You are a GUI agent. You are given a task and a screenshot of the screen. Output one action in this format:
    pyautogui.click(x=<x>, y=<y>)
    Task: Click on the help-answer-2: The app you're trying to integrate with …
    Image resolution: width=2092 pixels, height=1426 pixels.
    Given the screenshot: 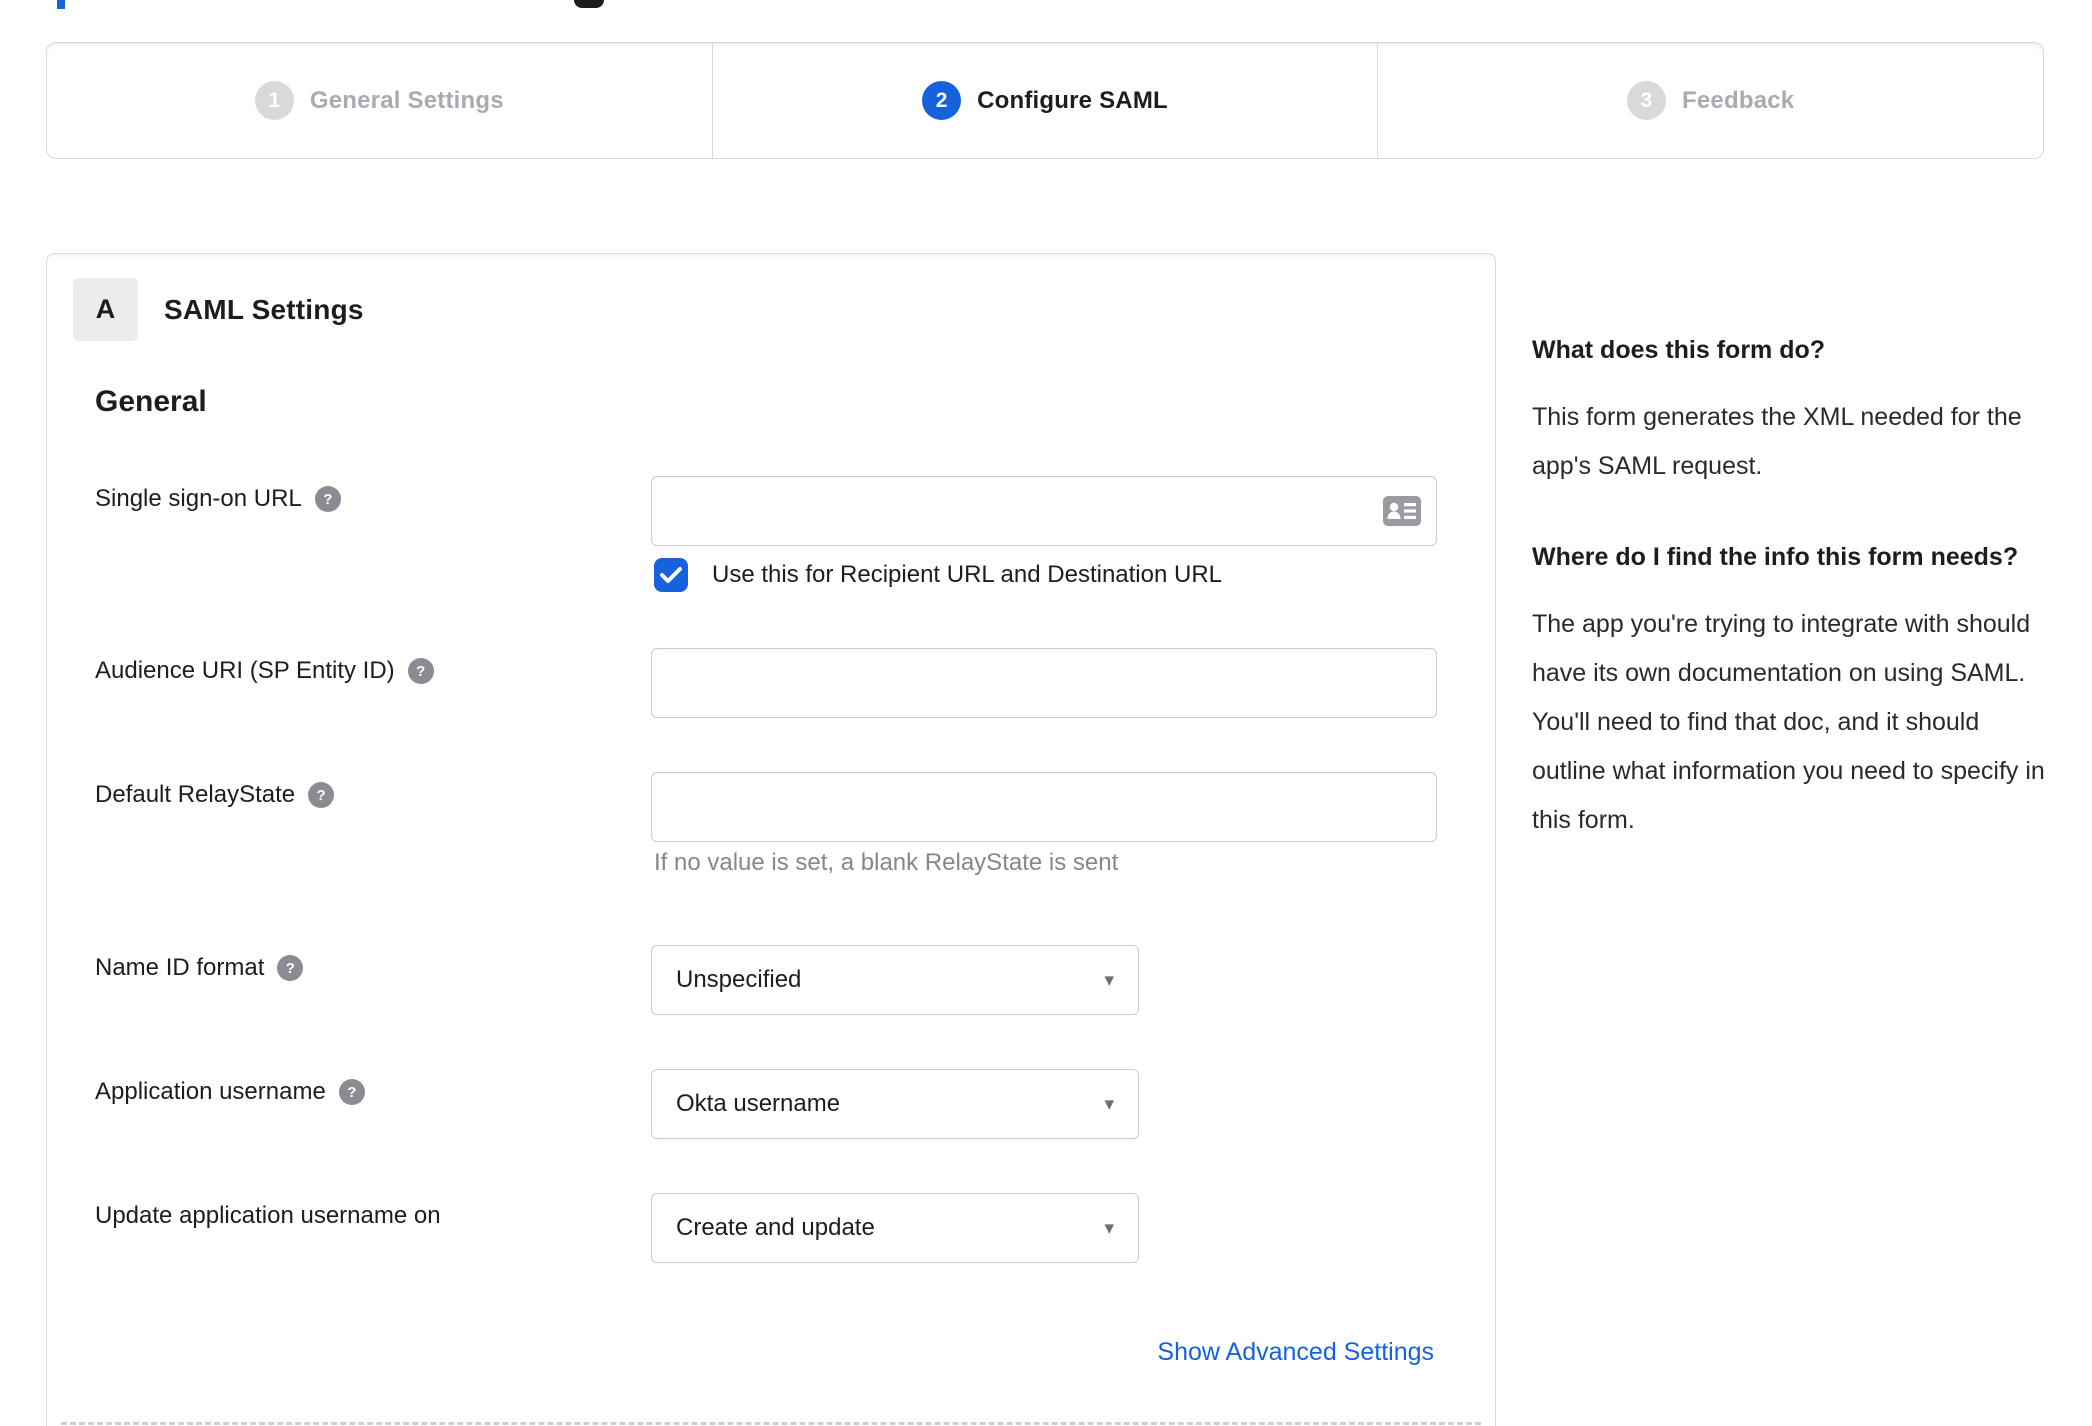 What is the action you would take?
    pyautogui.click(x=1788, y=722)
    